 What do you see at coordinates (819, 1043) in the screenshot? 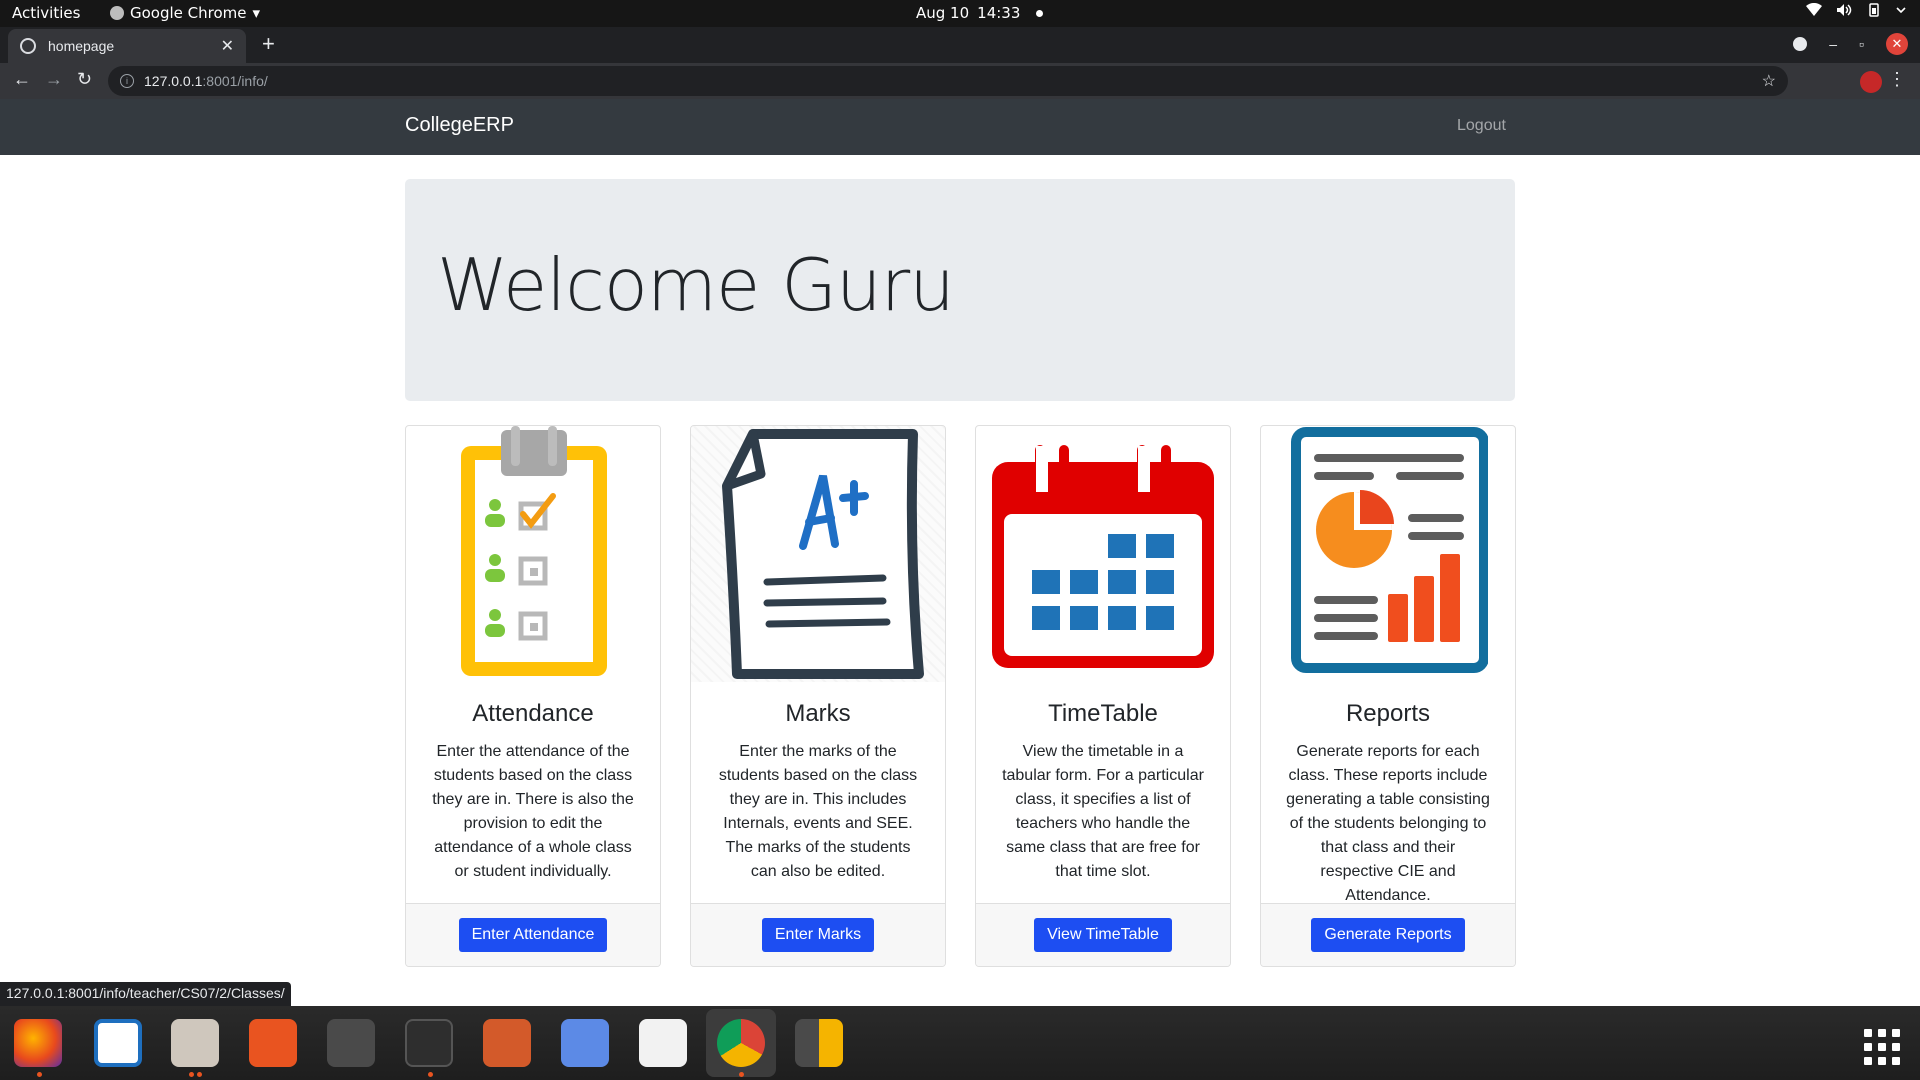
I see `calculator-icon` at bounding box center [819, 1043].